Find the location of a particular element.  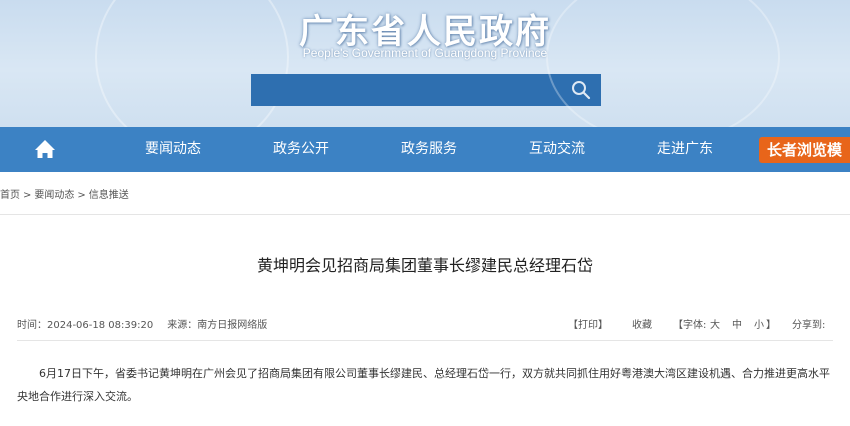

breadcrumb-info-push: 信息推送 is located at coordinates (109, 195).